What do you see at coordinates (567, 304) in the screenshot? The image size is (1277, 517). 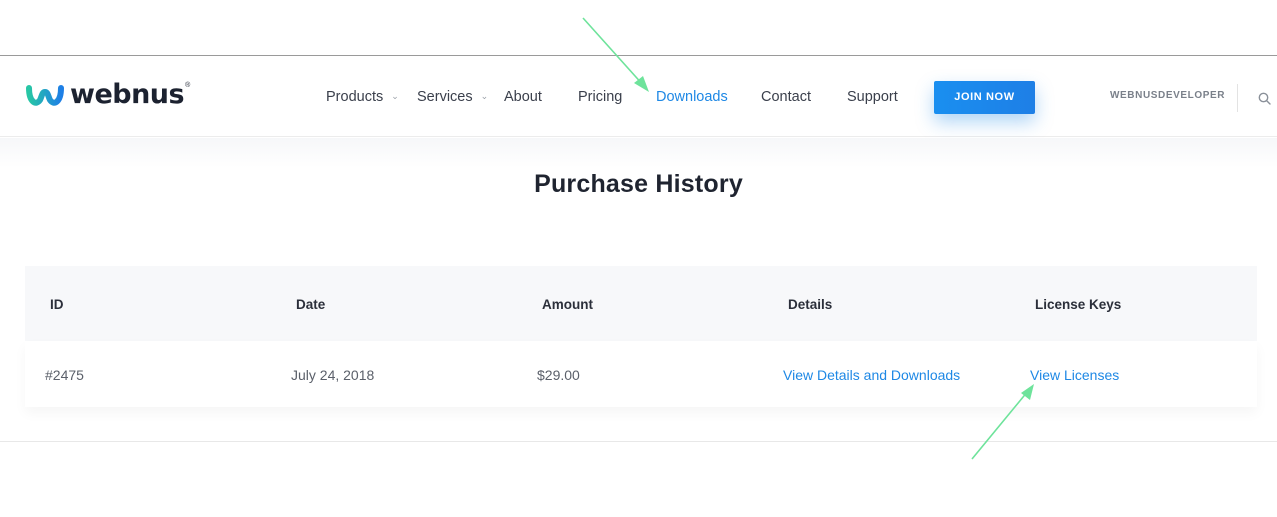 I see `column-header-amount: Amount` at bounding box center [567, 304].